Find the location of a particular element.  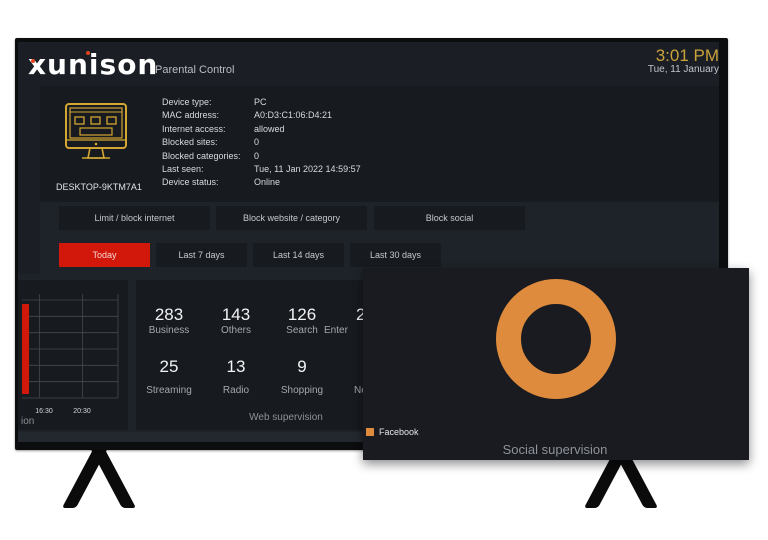

block-website-button: Block website / category is located at coordinates (291, 218).